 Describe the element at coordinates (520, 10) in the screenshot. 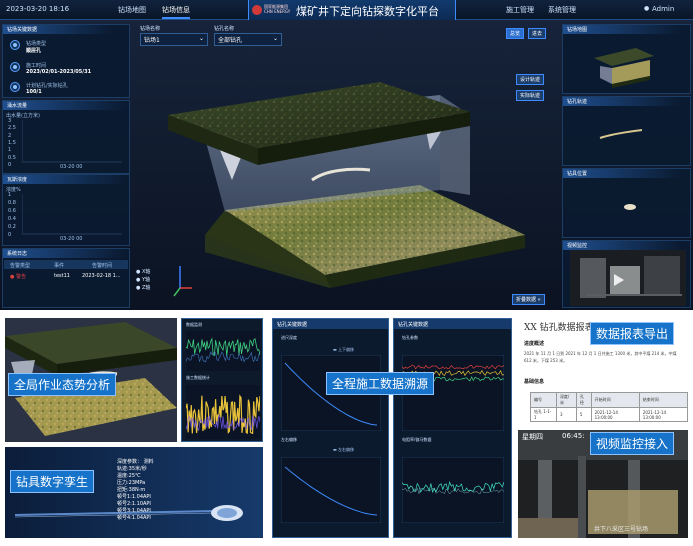

I see `nav-construction-management: 施工管理` at that location.